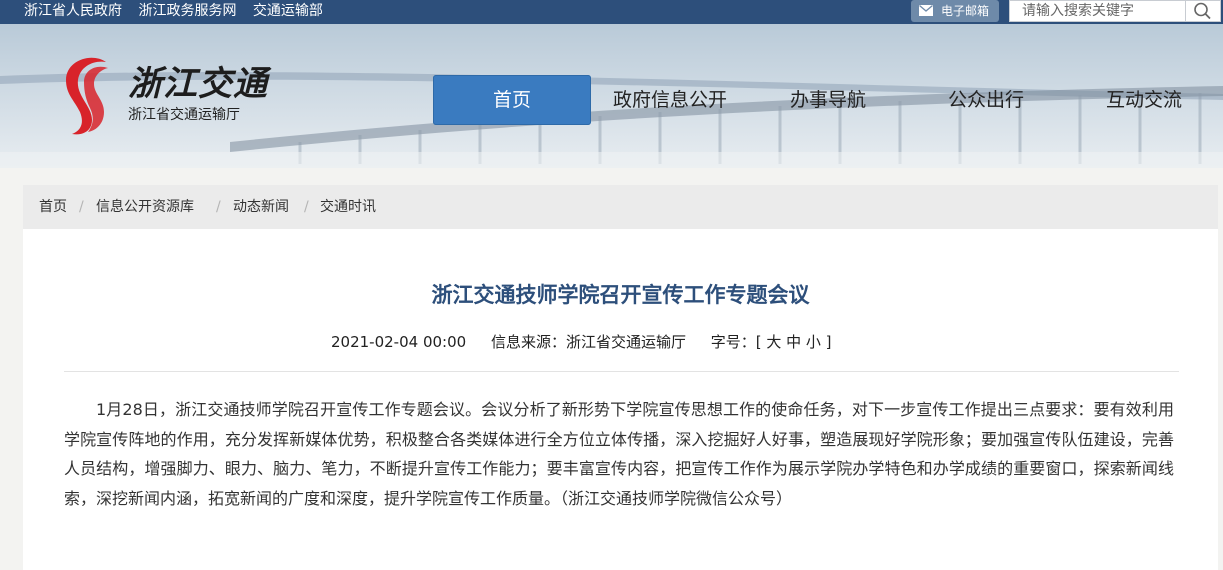 Image resolution: width=1223 pixels, height=570 pixels. Describe the element at coordinates (73, 11) in the screenshot. I see `link-zhejiang-government: 浙江省人民政府` at that location.